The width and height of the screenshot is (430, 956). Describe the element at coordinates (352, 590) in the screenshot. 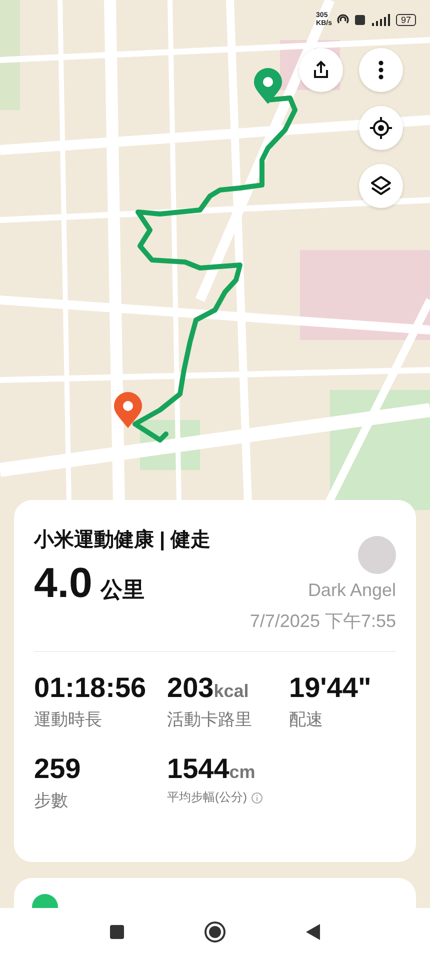

I see `user-name: Dark Angel` at that location.